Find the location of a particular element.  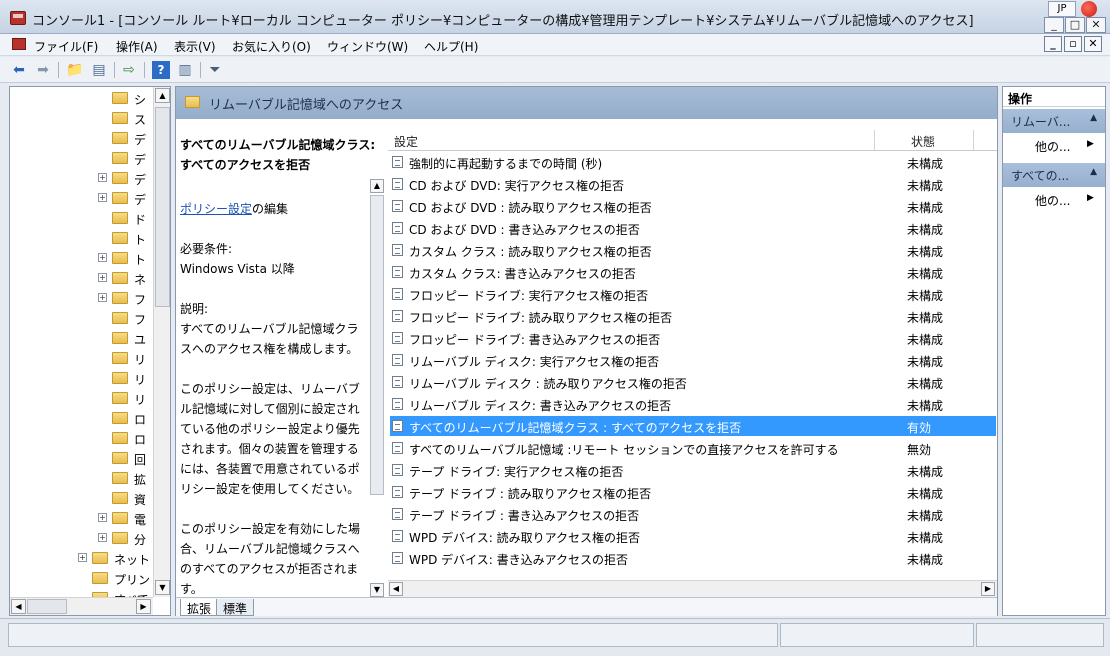

policy-row: CD および DVD : 書き込みアクセスの拒否 未構成 is located at coordinates (693, 228).